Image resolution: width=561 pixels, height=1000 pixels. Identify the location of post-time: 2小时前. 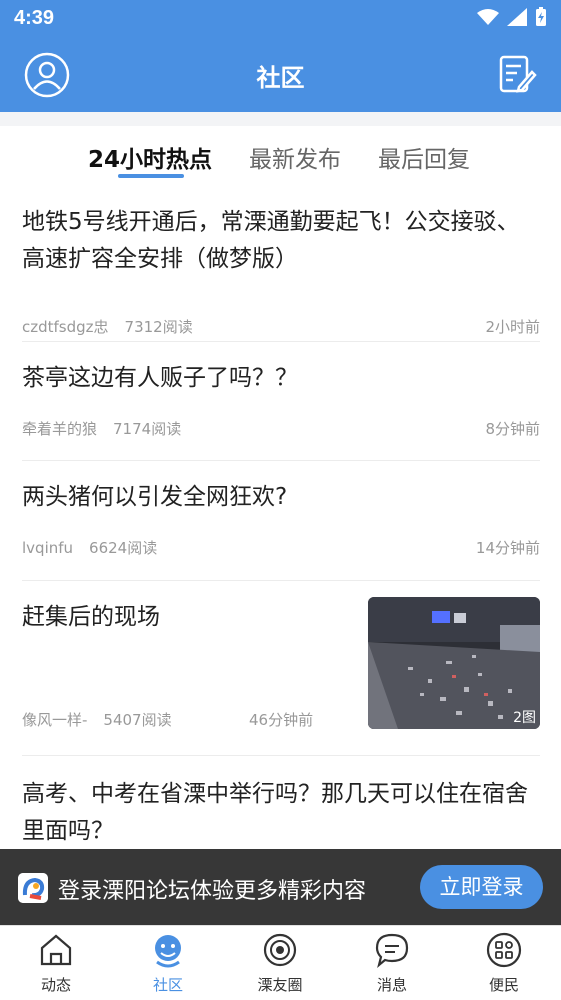
(512, 327).